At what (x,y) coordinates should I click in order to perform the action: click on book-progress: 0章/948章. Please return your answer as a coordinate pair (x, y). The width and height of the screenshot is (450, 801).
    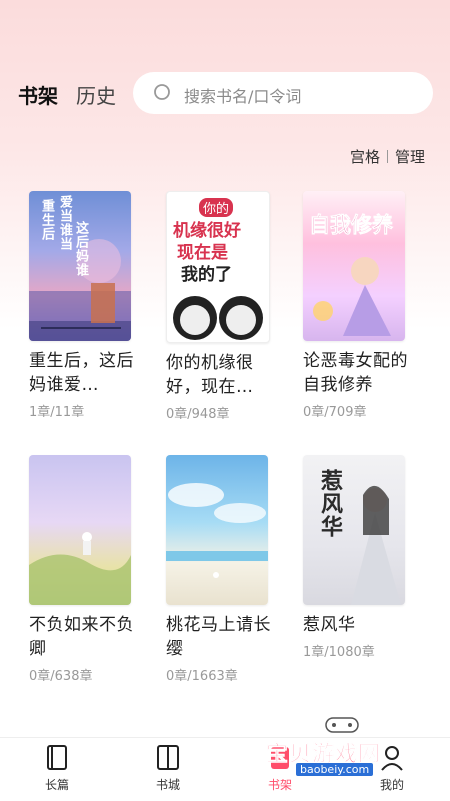
    Looking at the image, I should click on (198, 414).